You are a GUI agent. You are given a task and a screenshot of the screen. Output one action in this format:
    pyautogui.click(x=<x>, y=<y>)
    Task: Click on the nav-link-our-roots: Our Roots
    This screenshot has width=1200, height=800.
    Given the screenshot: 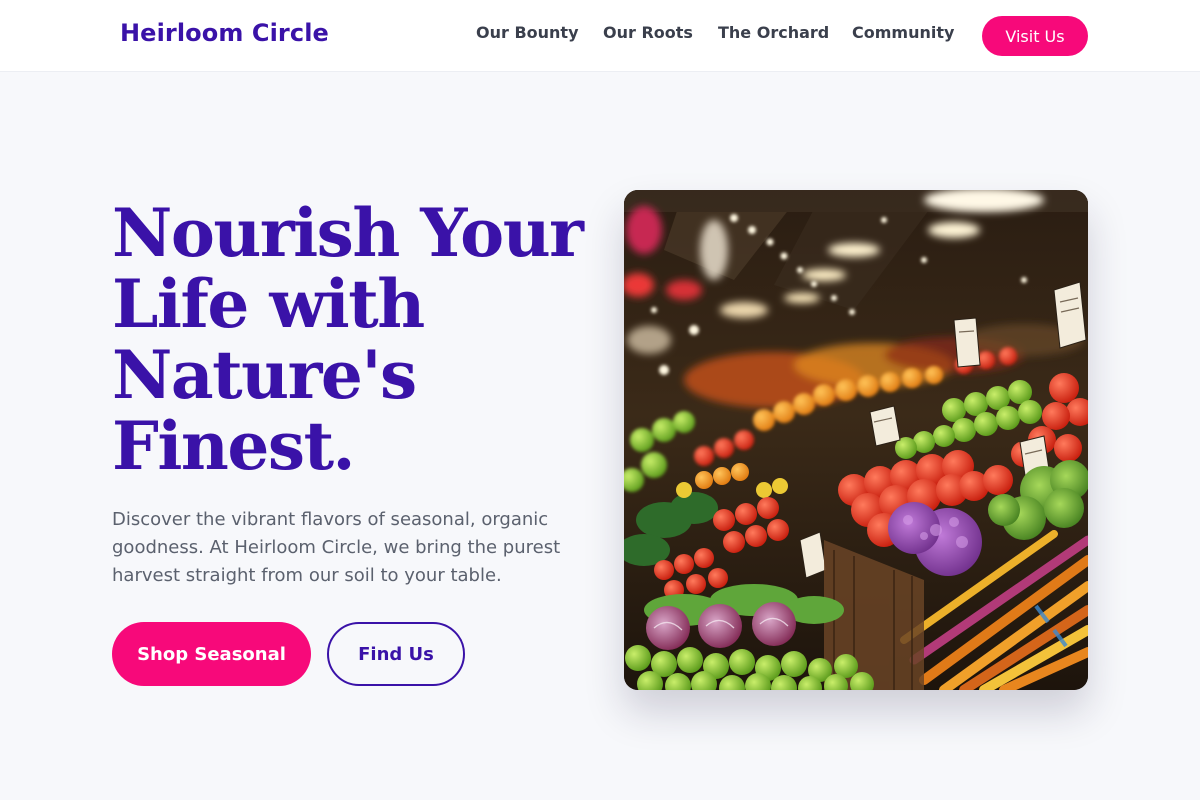 What is the action you would take?
    pyautogui.click(x=648, y=32)
    